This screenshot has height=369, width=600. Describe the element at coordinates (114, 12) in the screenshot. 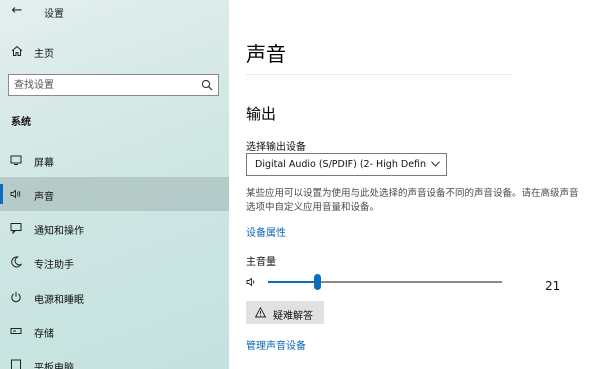

I see `title-bar: ← 设置` at that location.